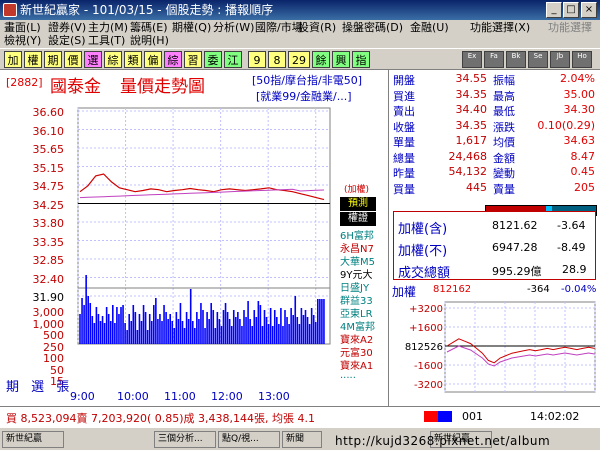 This screenshot has width=600, height=450. What do you see at coordinates (133, 59) in the screenshot?
I see `toolbar-button: 類` at bounding box center [133, 59].